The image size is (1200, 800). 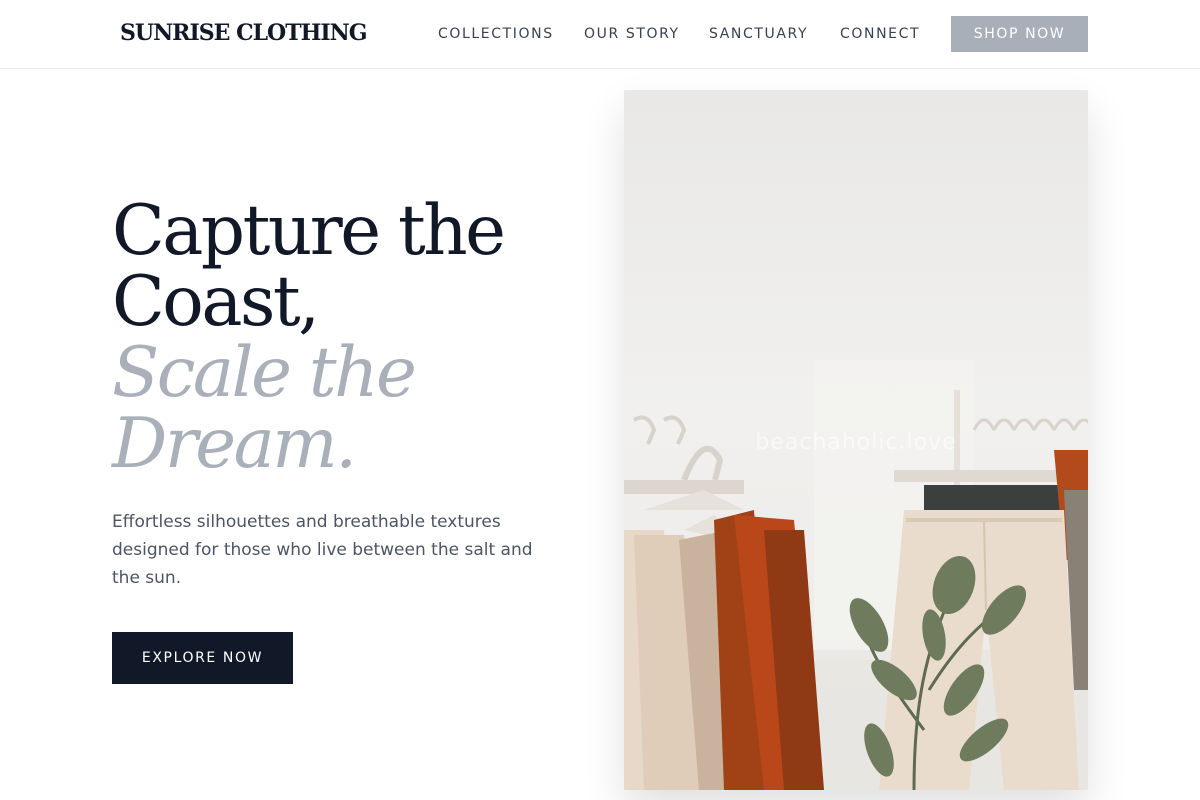 I want to click on hero-title-line-4: Dream., so click(x=234, y=444).